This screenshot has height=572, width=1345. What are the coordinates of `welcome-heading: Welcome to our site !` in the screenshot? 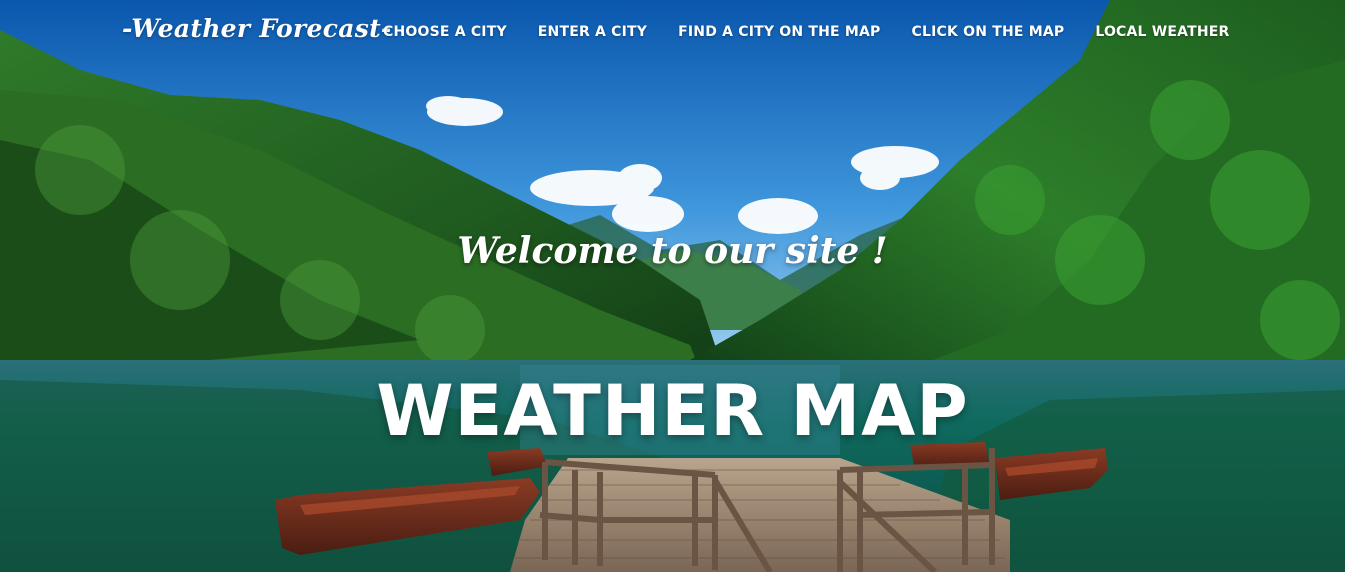 It's located at (672, 251).